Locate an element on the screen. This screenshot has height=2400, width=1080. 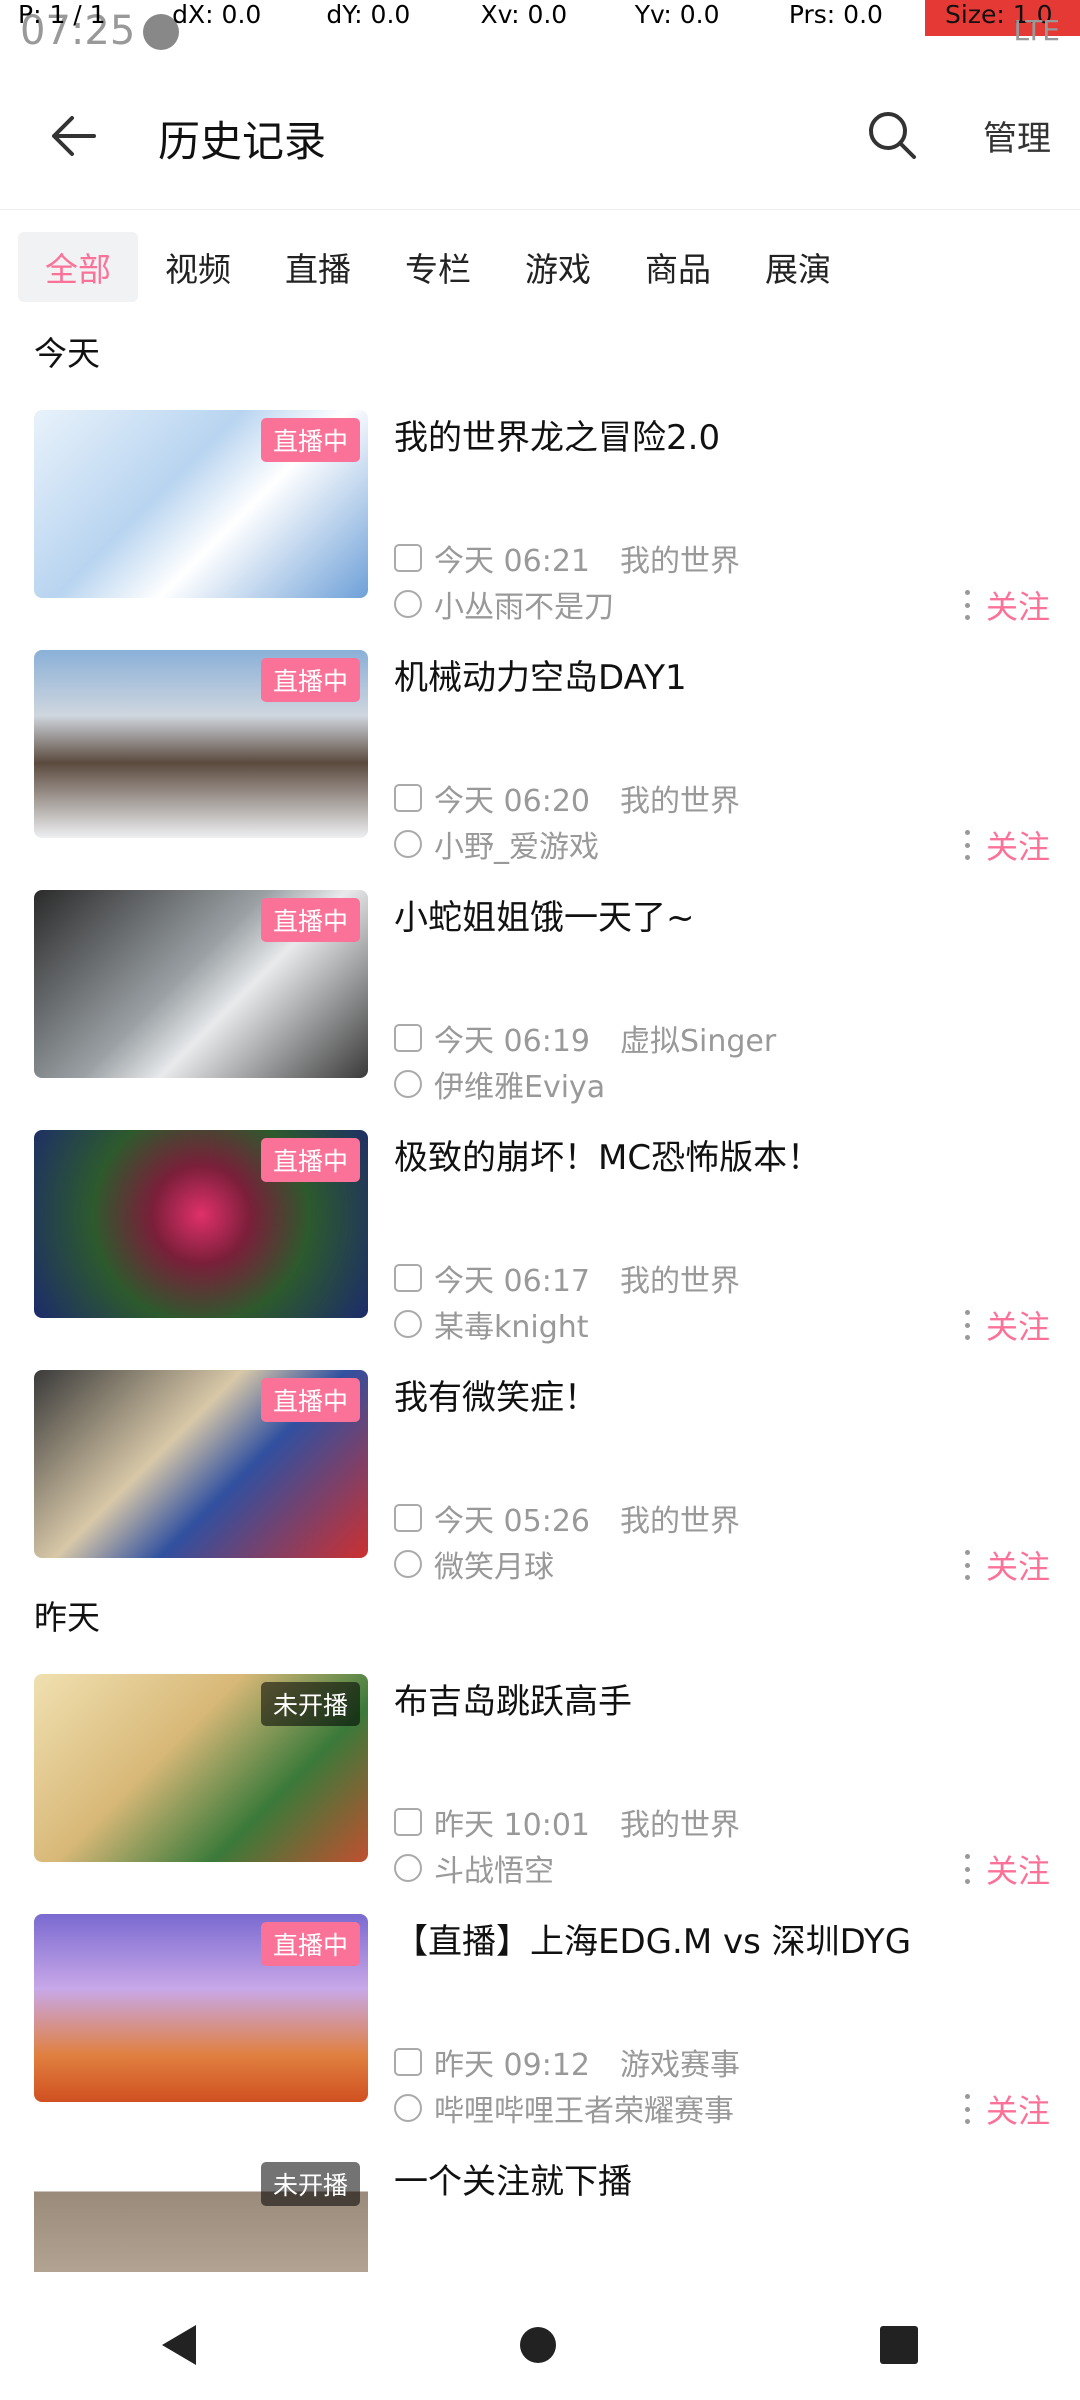
watch-time: 今天 06:19 is located at coordinates (512, 1041).